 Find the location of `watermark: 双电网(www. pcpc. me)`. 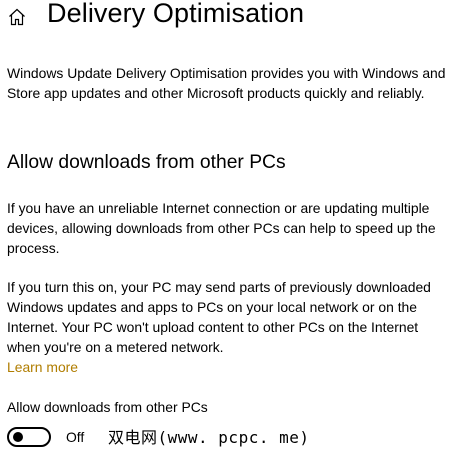

watermark: 双电网(www. pcpc. me) is located at coordinates (209, 437).